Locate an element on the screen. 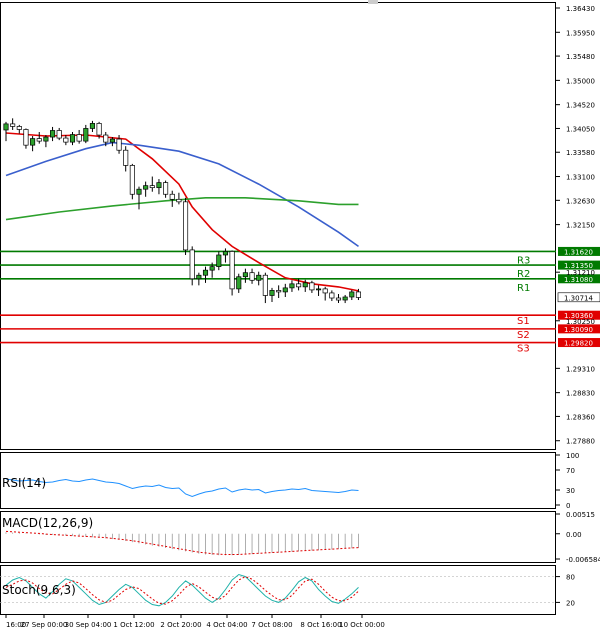  rsi-tick-label: 30 is located at coordinates (570, 491).